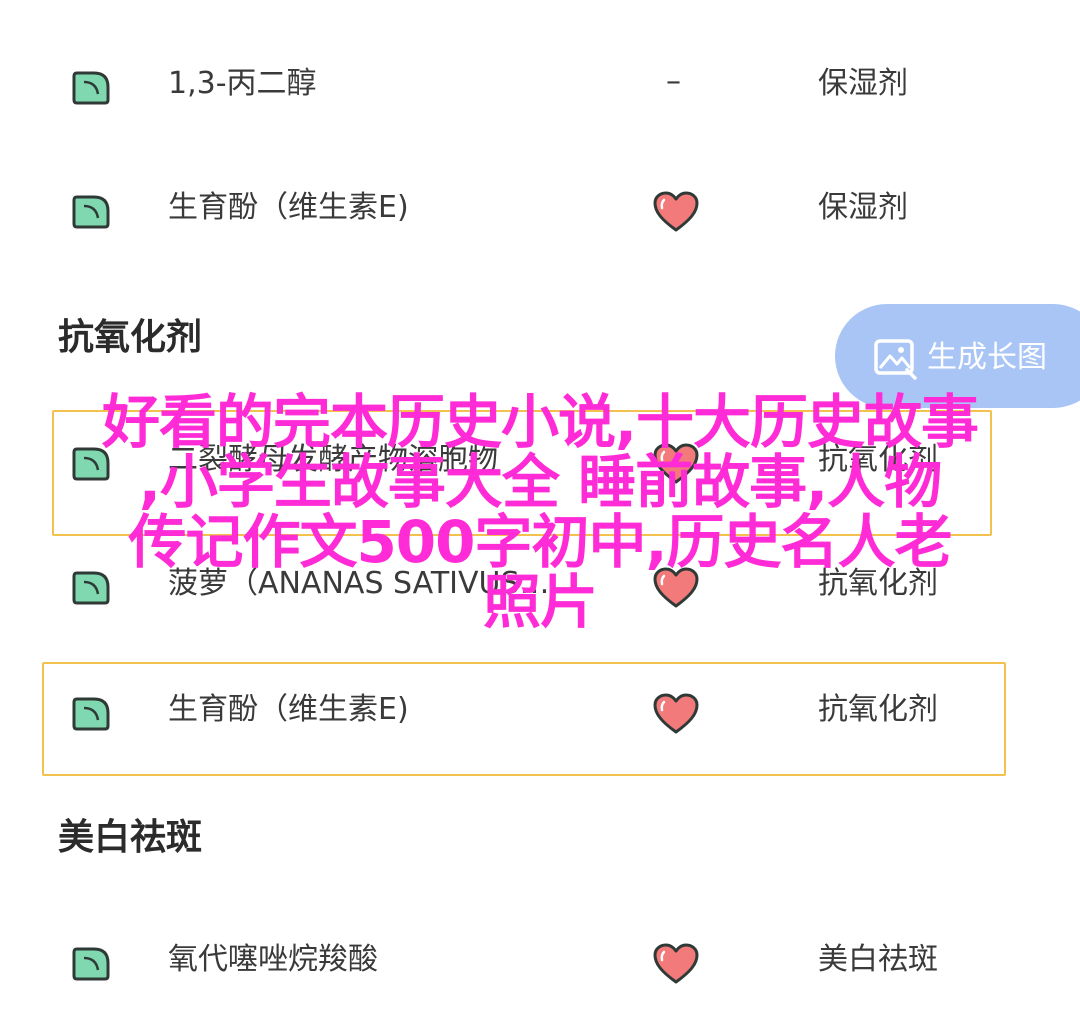 The image size is (1080, 1036). I want to click on ingredient-row: 氧代噻唑烷羧酸 美白祛斑, so click(540, 965).